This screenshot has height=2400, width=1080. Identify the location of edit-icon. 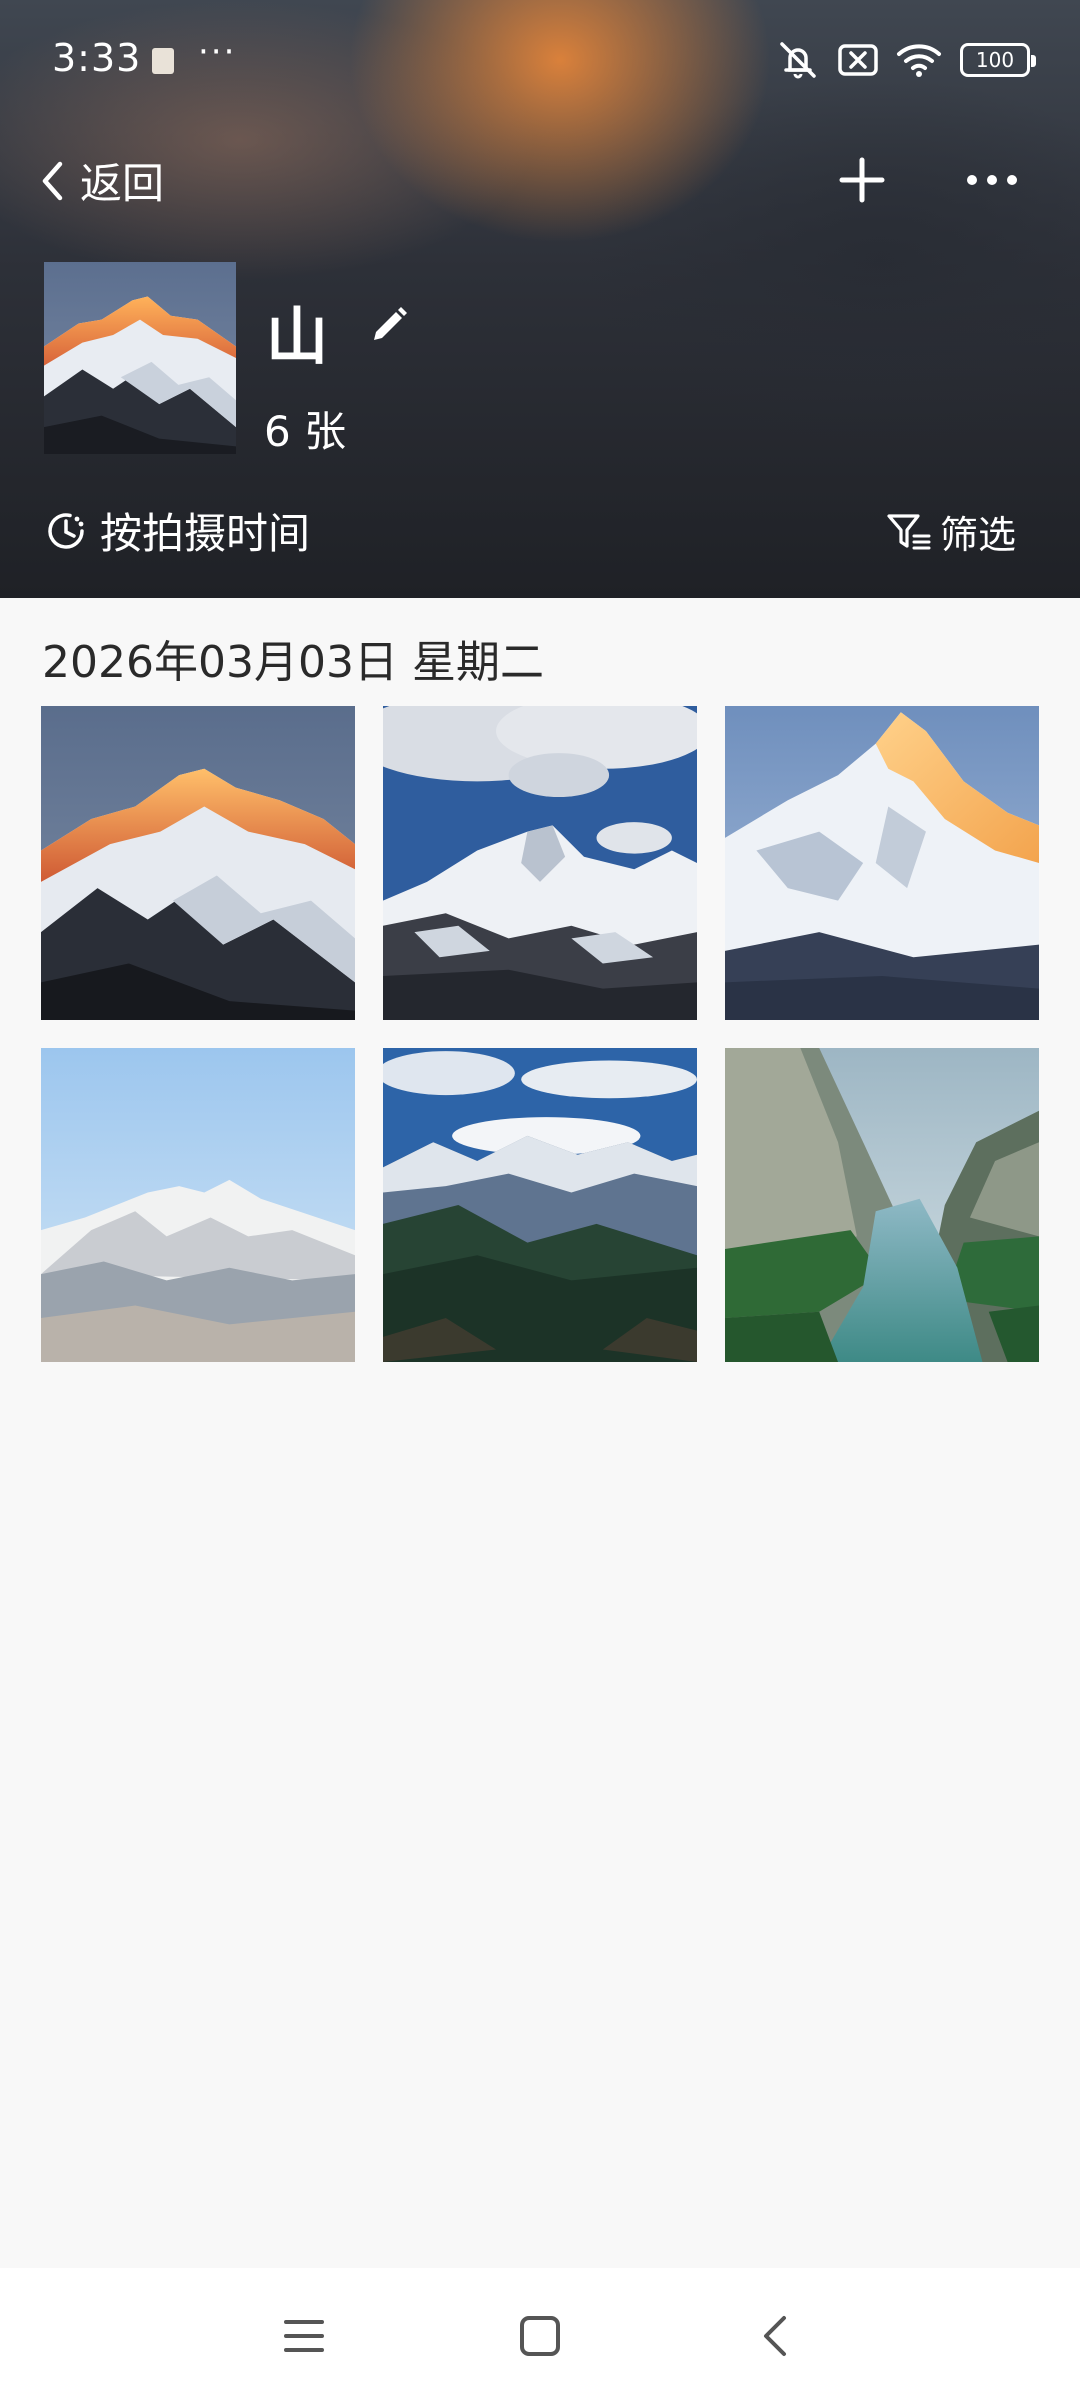
(389, 325).